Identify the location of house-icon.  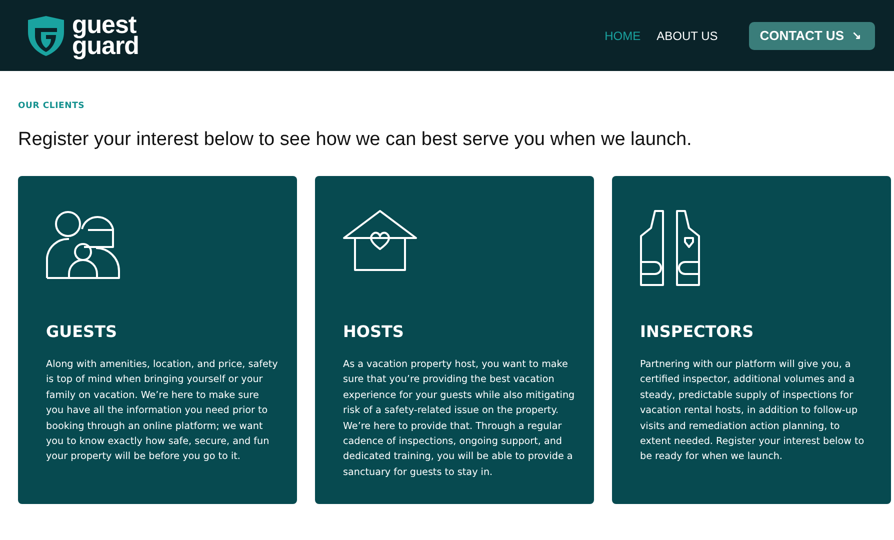
(380, 241).